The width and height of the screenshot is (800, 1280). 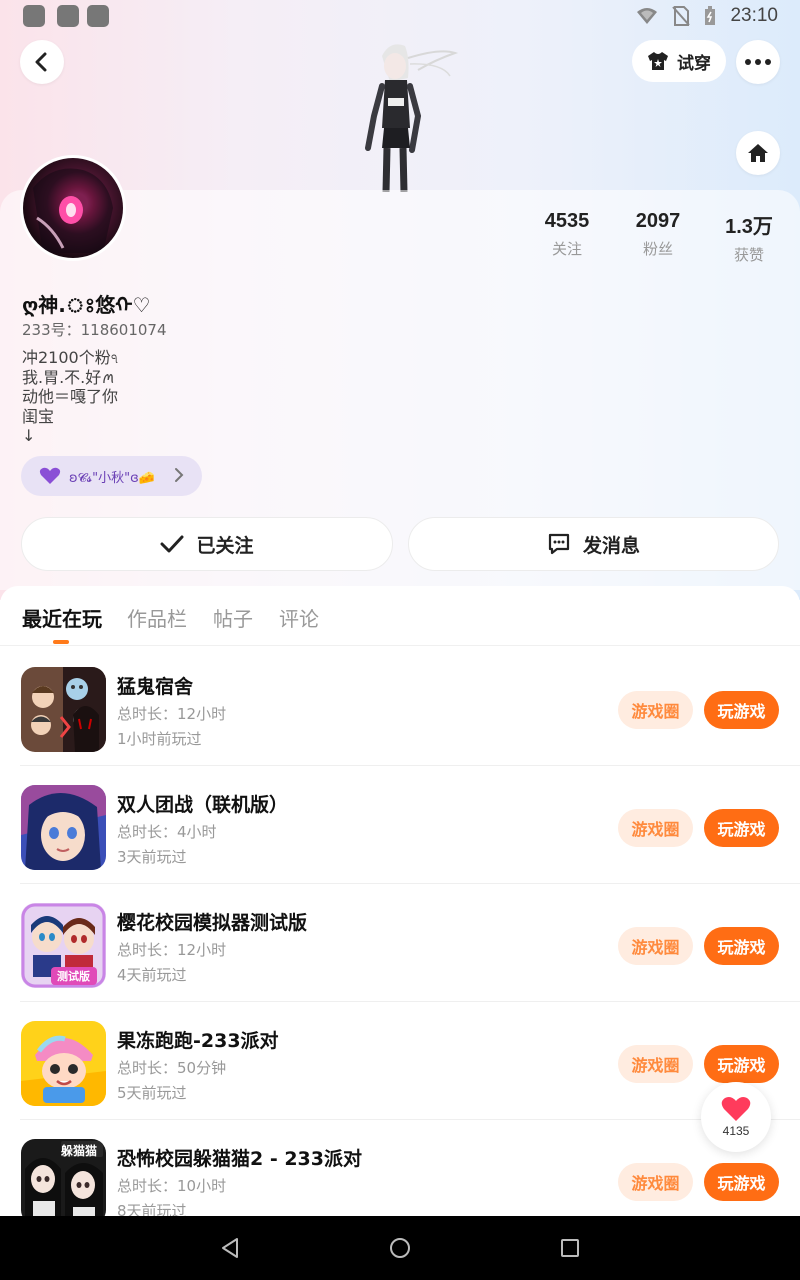 I want to click on tab-comments: 评论, so click(x=299, y=617).